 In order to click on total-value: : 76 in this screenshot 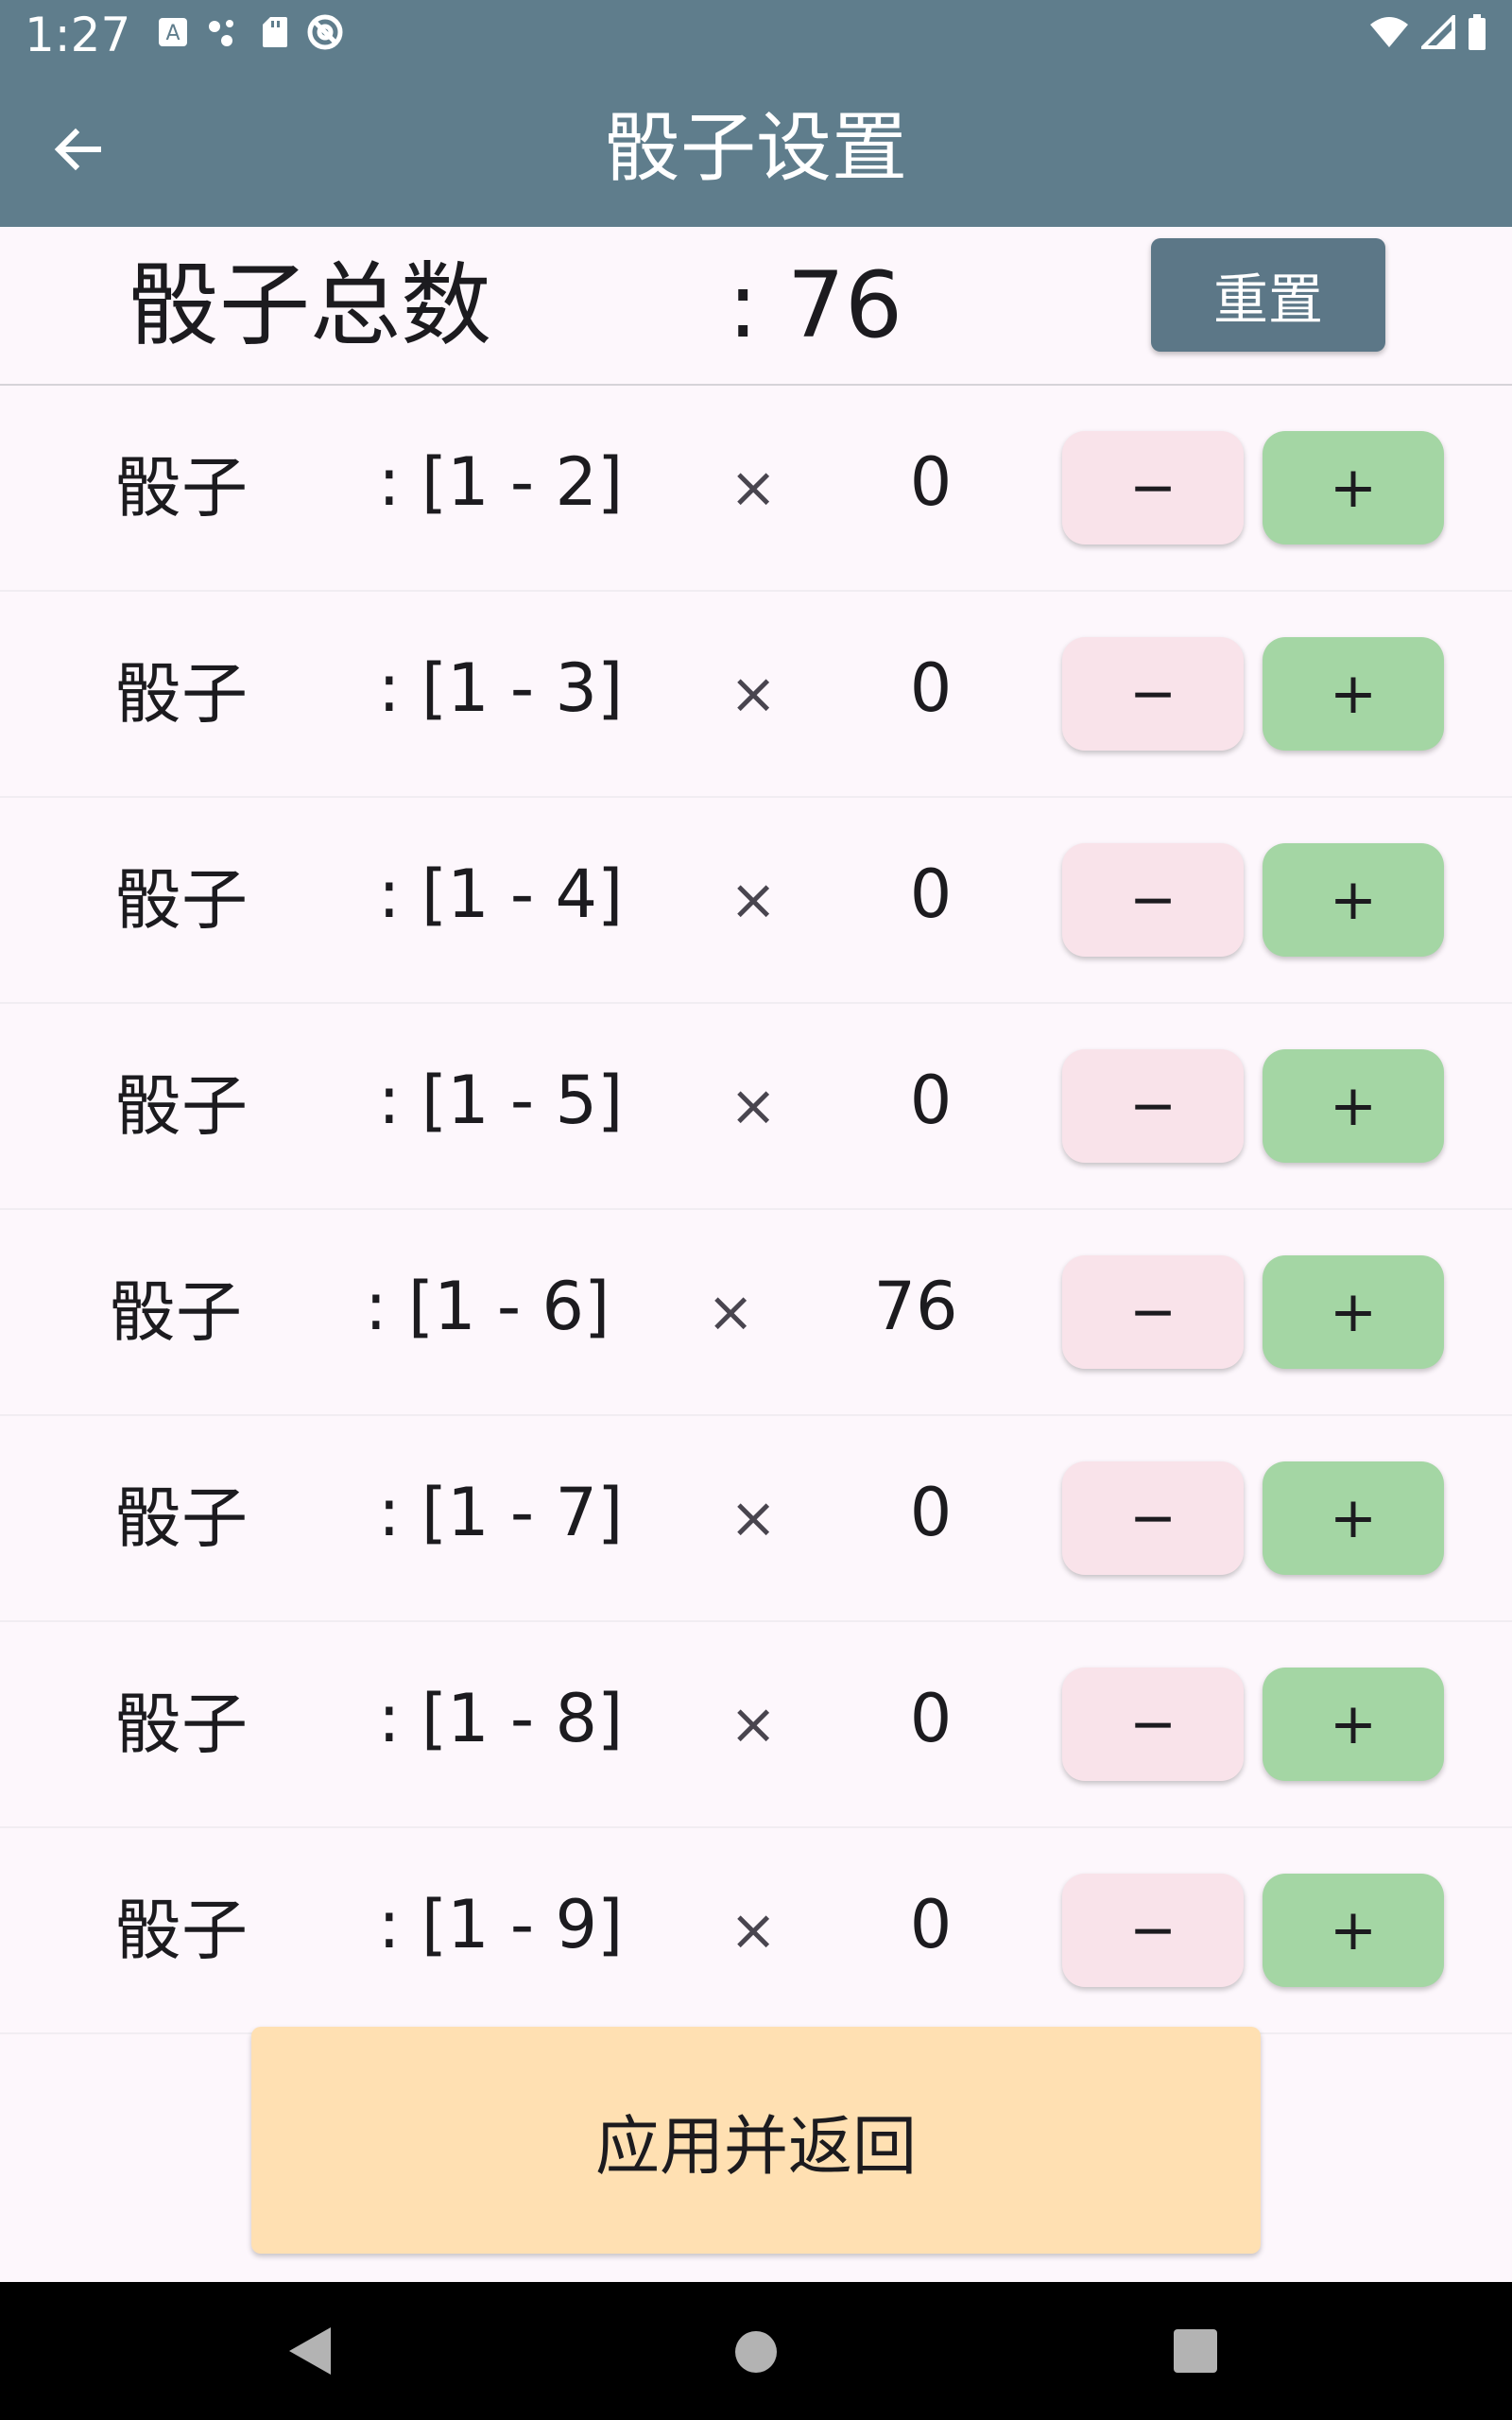, I will do `click(815, 305)`.